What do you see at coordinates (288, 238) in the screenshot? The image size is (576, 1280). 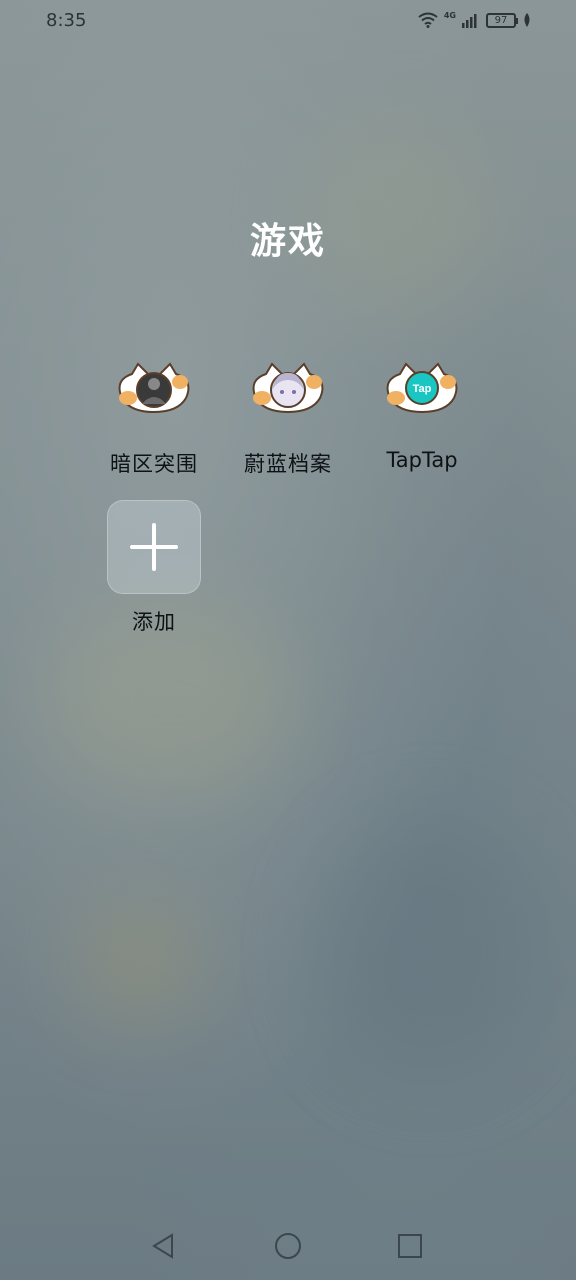 I see `folder-title: 游戏` at bounding box center [288, 238].